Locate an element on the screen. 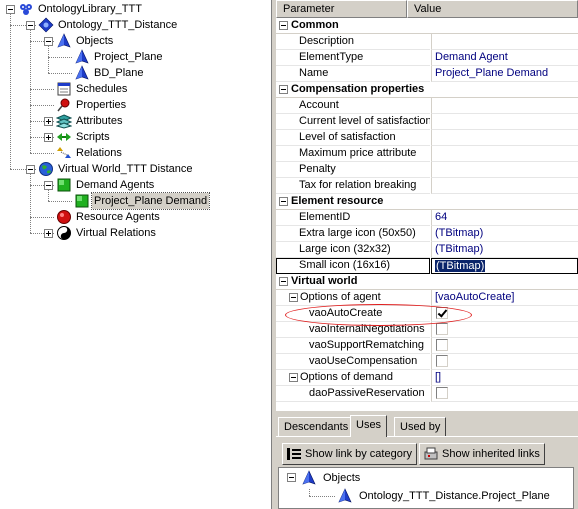  property-row: Options of demand [] is located at coordinates (427, 378).